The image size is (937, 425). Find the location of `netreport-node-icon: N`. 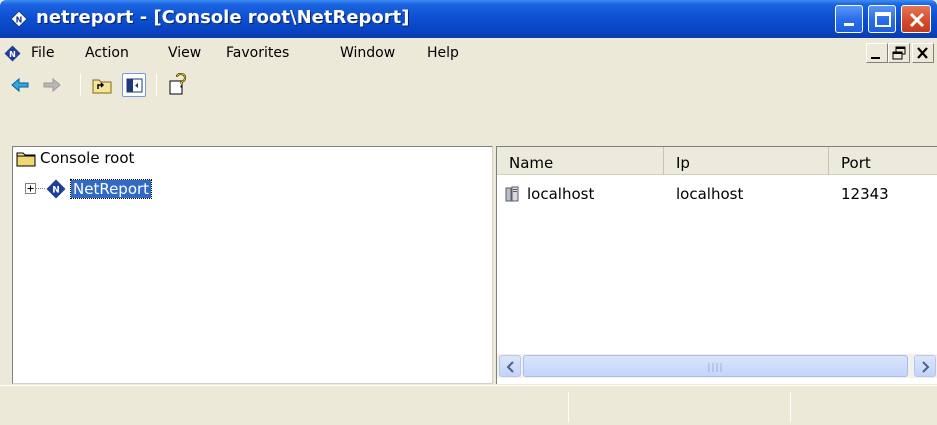

netreport-node-icon: N is located at coordinates (56, 189).